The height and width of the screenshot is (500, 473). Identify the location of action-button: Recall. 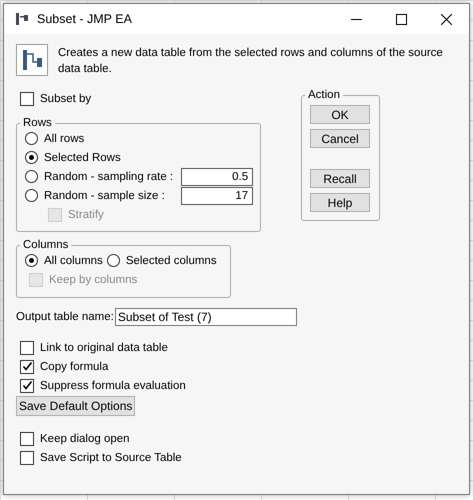
(340, 178).